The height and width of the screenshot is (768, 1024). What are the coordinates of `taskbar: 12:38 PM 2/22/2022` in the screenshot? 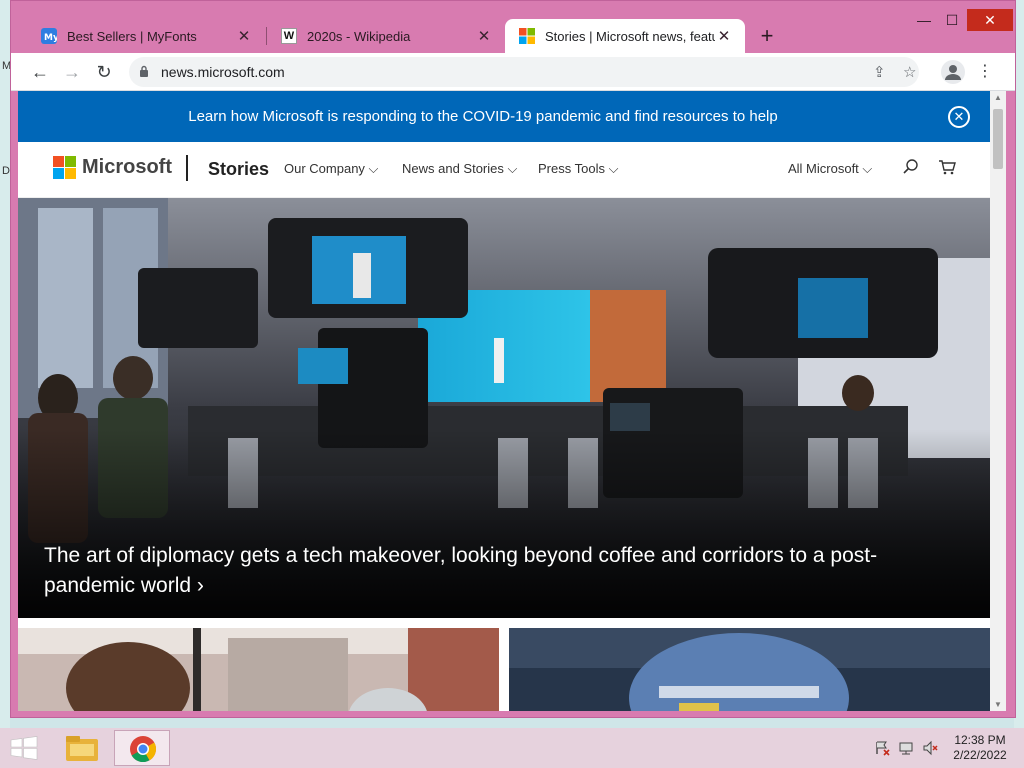 It's located at (512, 748).